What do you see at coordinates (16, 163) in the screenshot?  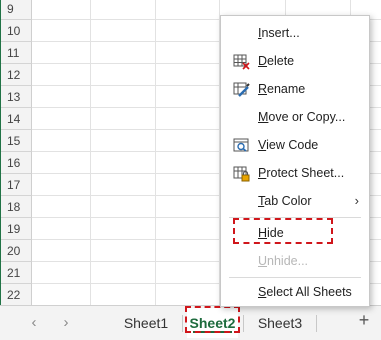 I see `row-header: 16` at bounding box center [16, 163].